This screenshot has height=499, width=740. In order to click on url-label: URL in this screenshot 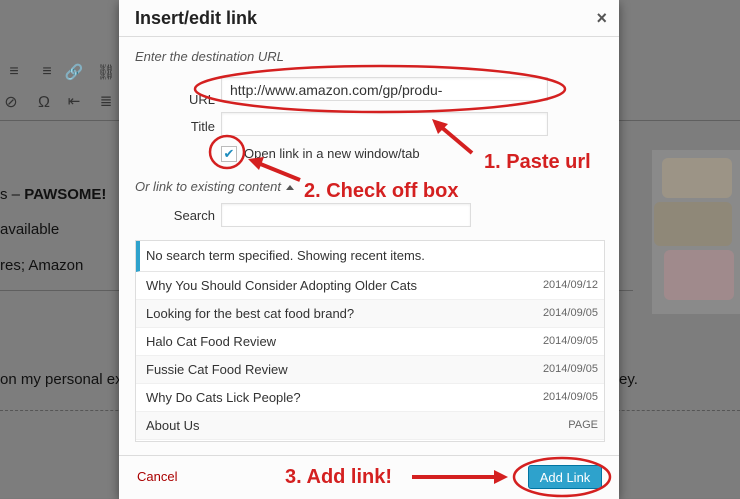, I will do `click(201, 99)`.